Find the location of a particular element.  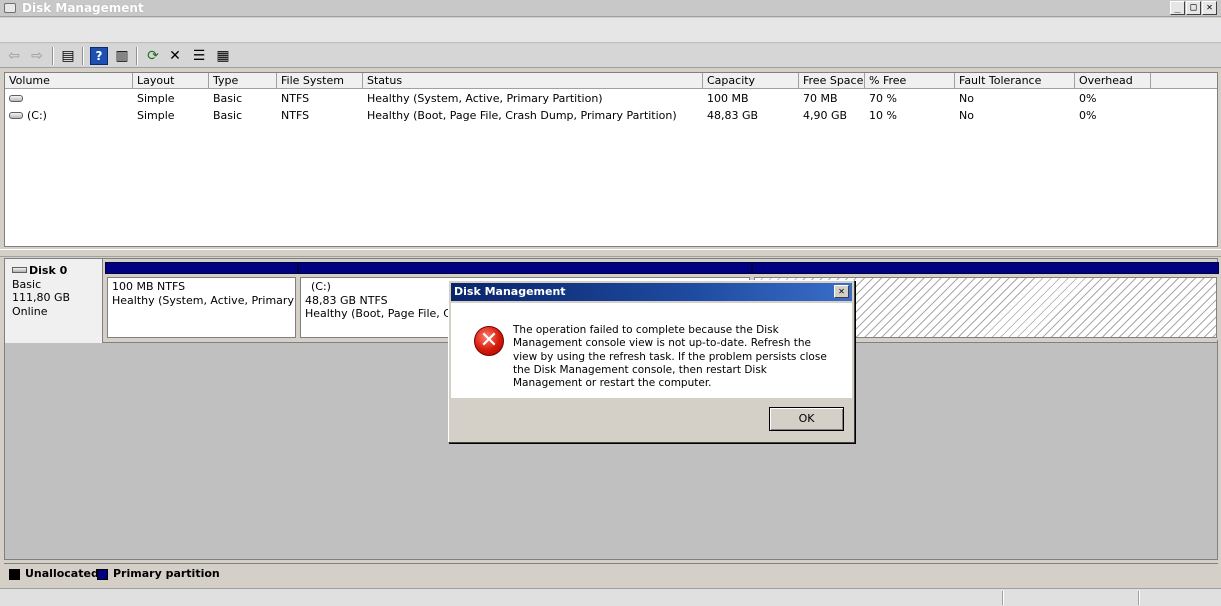

disk-status: Online is located at coordinates (30, 311).